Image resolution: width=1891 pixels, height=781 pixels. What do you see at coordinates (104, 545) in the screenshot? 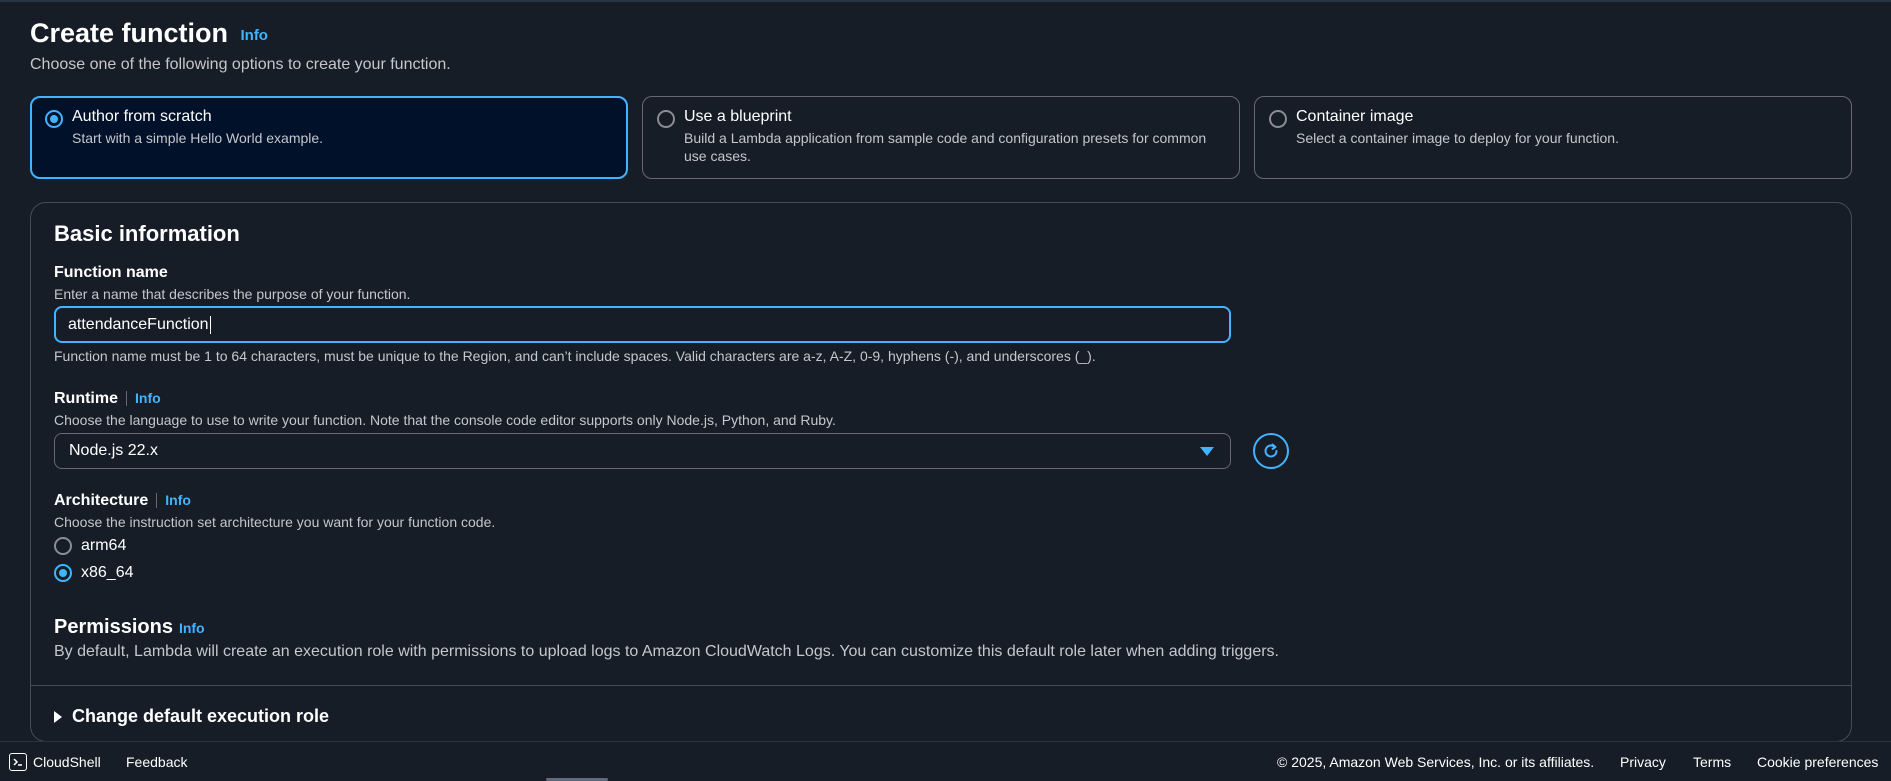
I see `radio-label: arm64` at bounding box center [104, 545].